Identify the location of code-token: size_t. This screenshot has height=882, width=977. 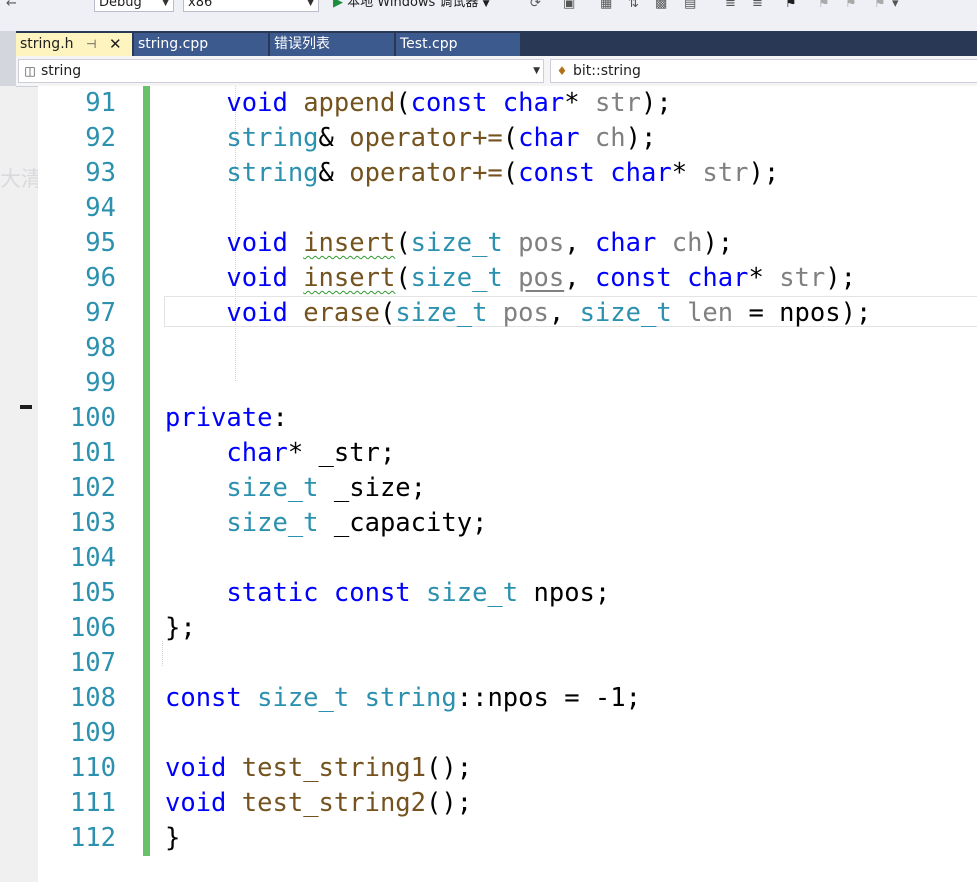
(242, 523).